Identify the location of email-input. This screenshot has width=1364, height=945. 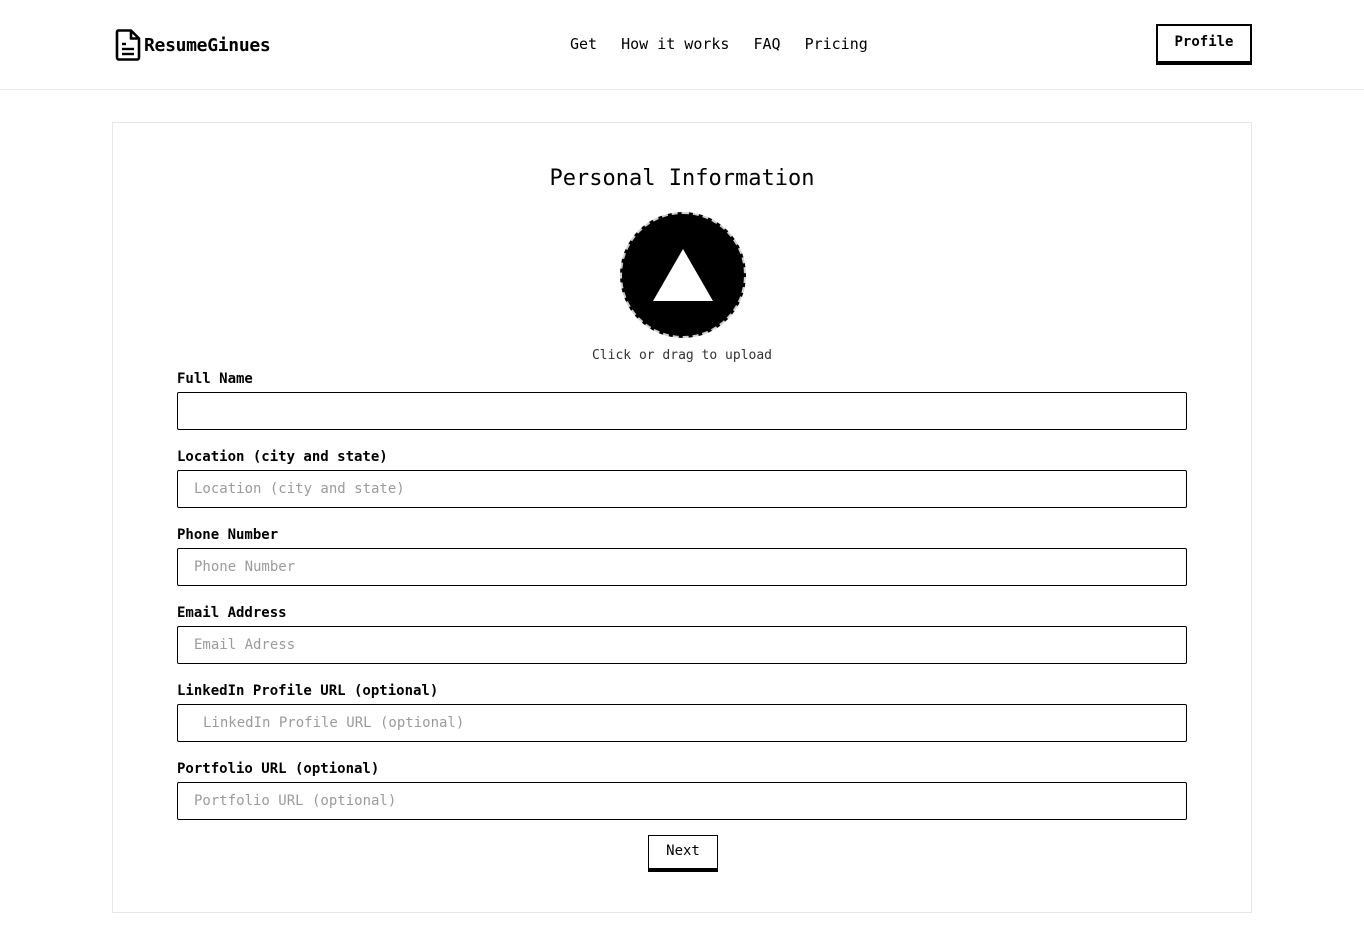
(682, 645).